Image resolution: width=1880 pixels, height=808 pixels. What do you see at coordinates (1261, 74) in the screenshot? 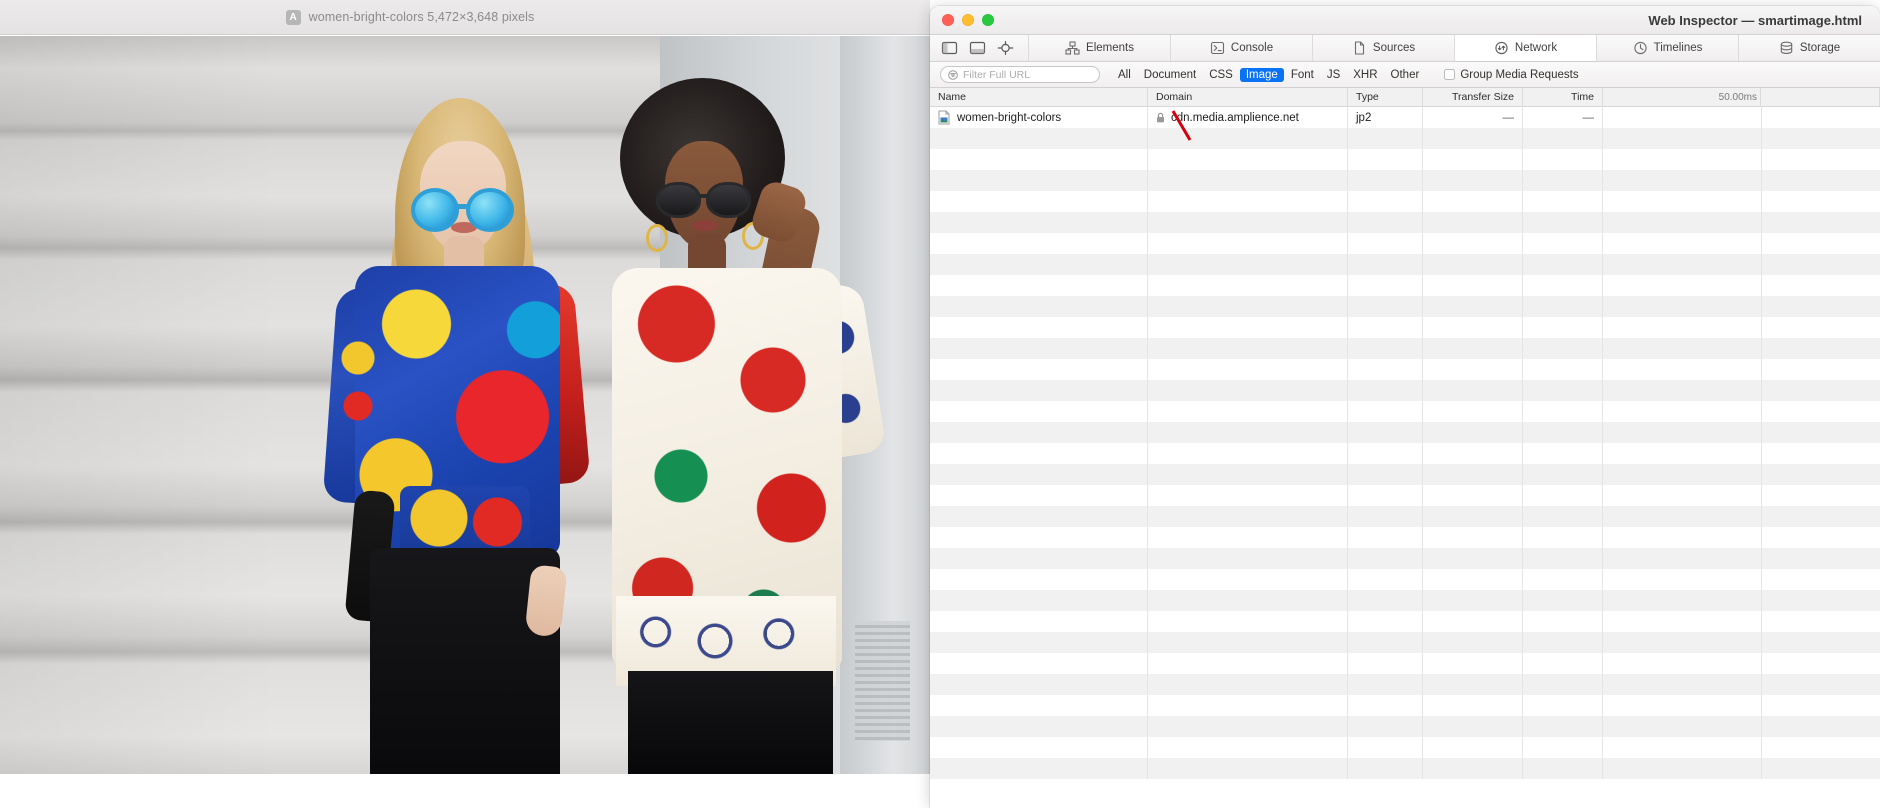
I see `filter-type-image: Image` at bounding box center [1261, 74].